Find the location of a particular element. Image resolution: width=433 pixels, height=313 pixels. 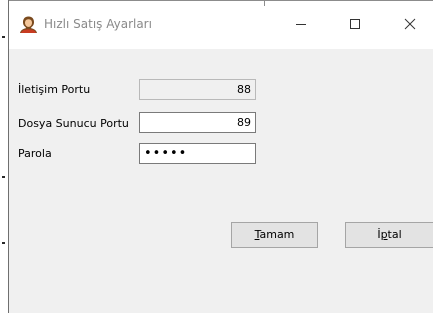

window-title: Hızlı Satış Ayarları is located at coordinates (98, 24).